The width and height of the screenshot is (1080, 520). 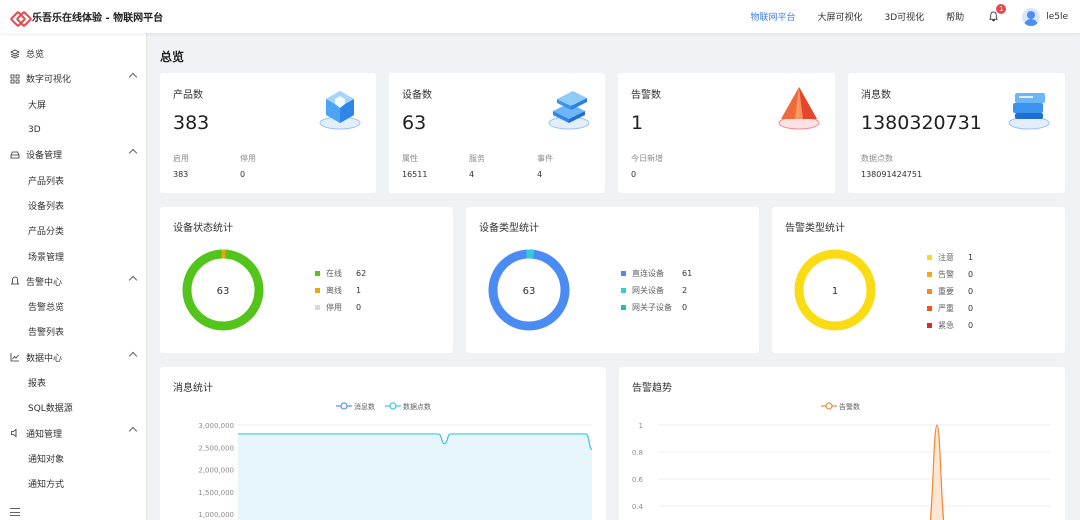 I want to click on sidebar-item-label: 报表, so click(x=37, y=384).